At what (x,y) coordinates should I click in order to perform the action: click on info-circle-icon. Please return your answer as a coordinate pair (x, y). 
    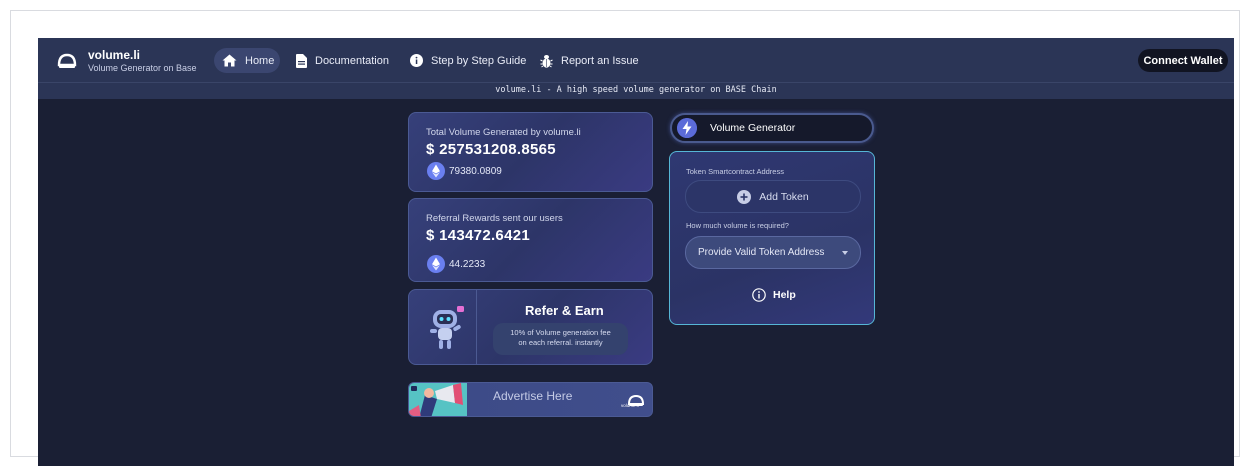
    Looking at the image, I should click on (759, 295).